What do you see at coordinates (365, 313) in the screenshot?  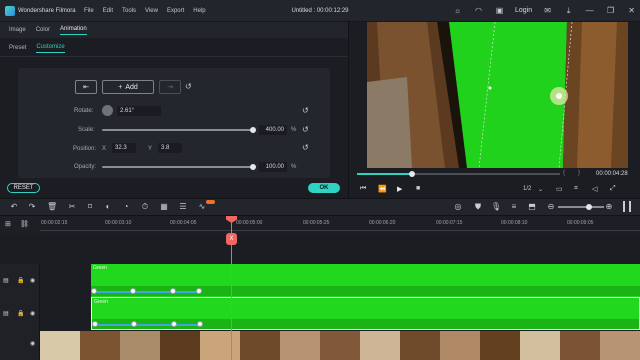 I see `timeline-clip-selected: Green` at bounding box center [365, 313].